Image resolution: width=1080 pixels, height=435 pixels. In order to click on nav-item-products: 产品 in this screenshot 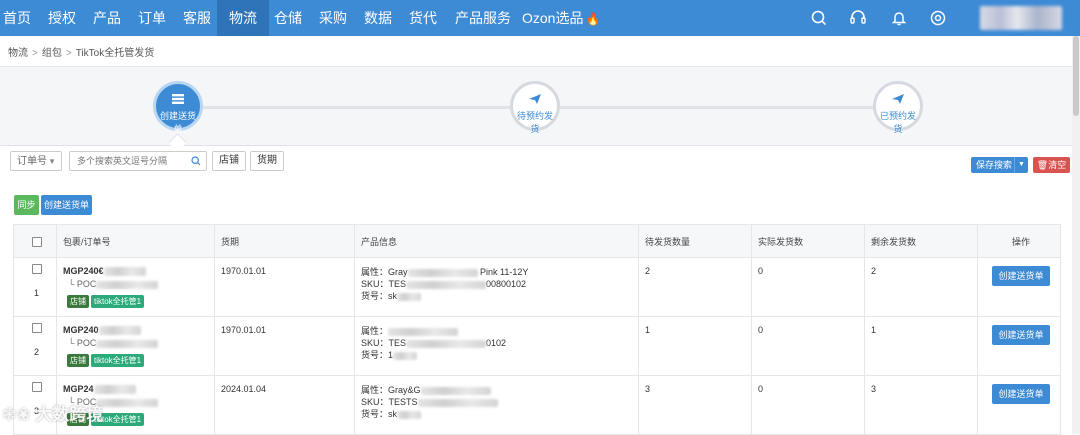, I will do `click(107, 18)`.